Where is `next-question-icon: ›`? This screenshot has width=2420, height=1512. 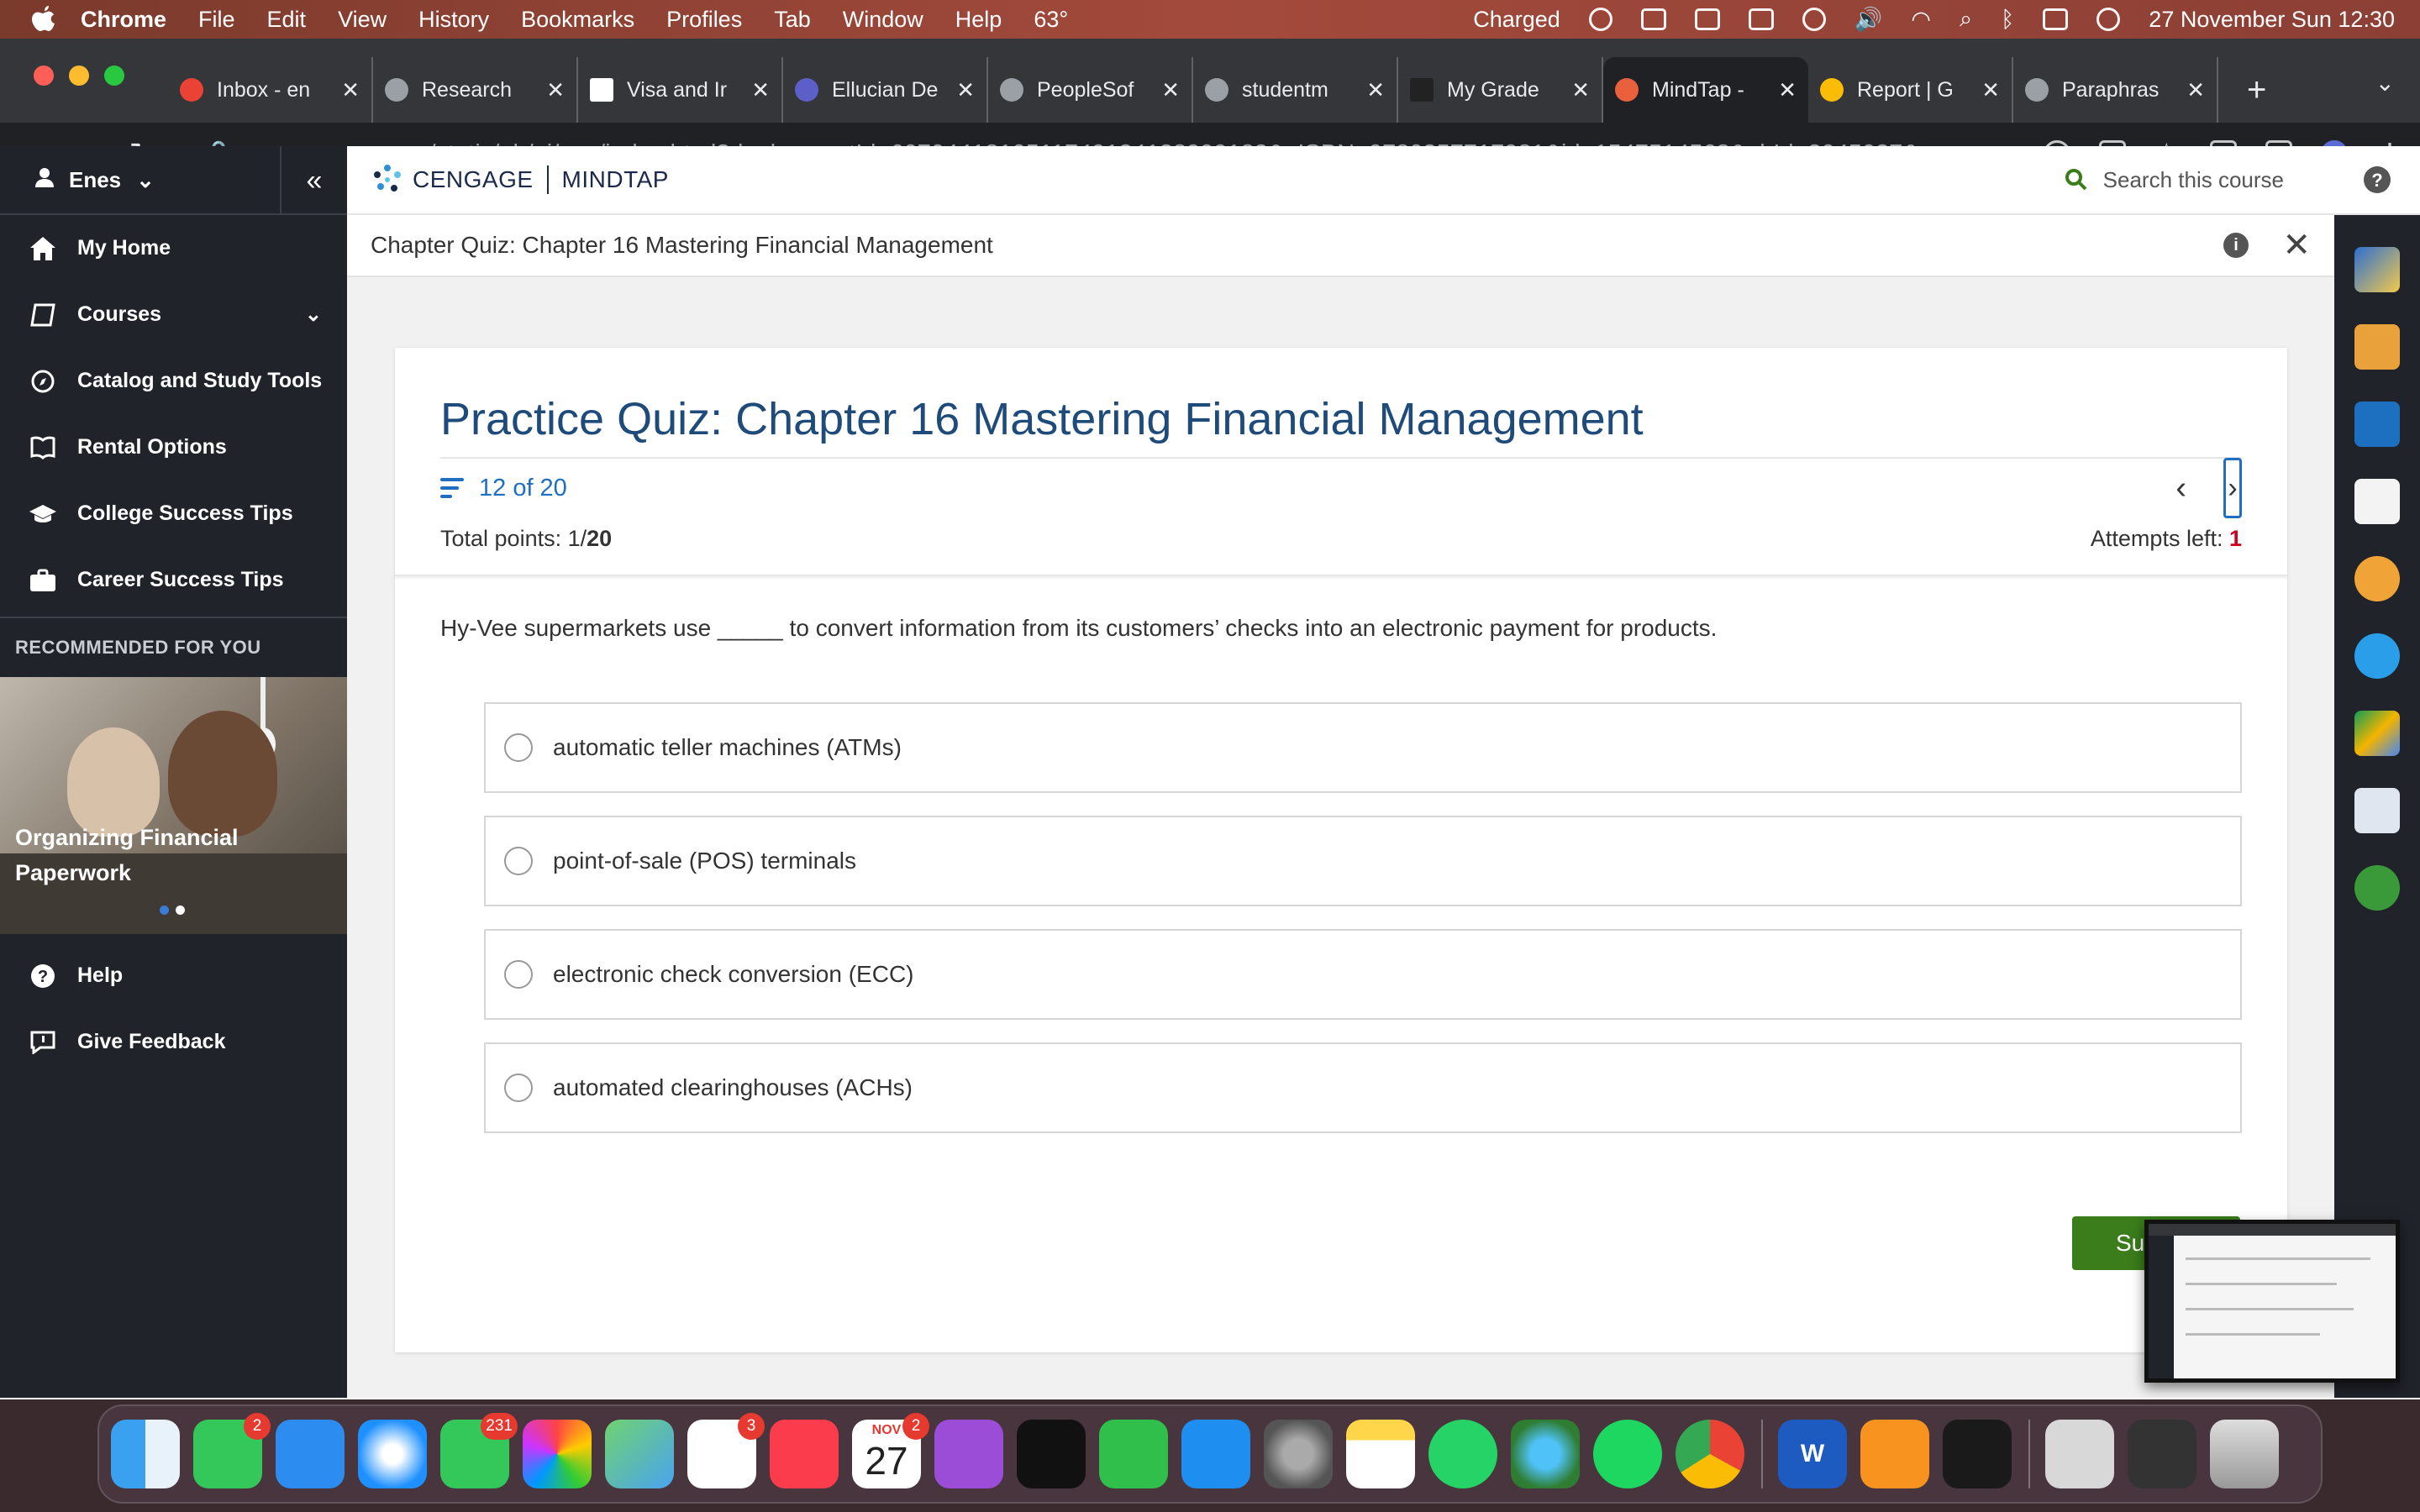
next-question-icon: › is located at coordinates (2232, 488).